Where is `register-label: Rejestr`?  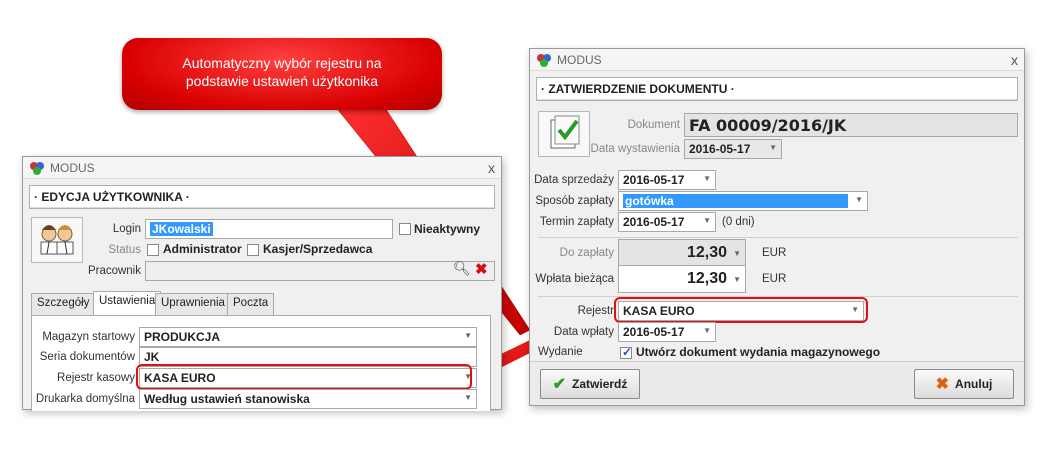 register-label: Rejestr is located at coordinates (595, 311).